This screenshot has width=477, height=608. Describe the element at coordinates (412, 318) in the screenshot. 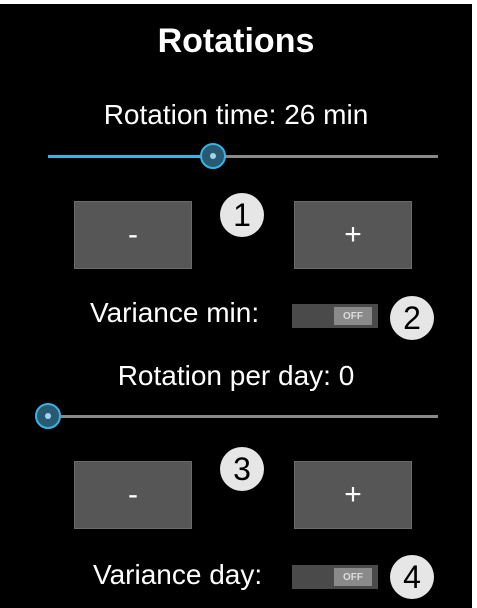

I see `callout-badge-2: 2` at that location.